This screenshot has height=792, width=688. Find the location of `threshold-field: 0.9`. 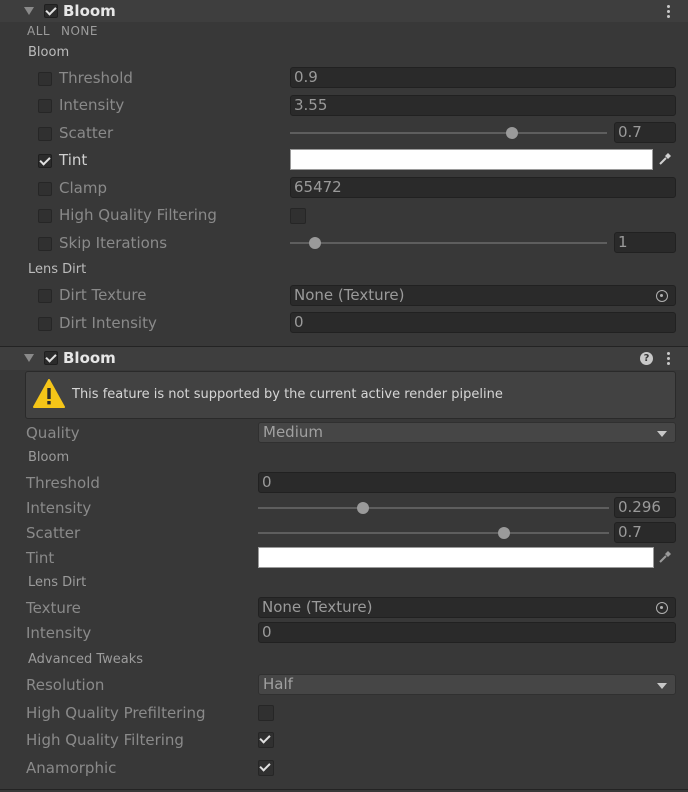

threshold-field: 0.9 is located at coordinates (483, 77).